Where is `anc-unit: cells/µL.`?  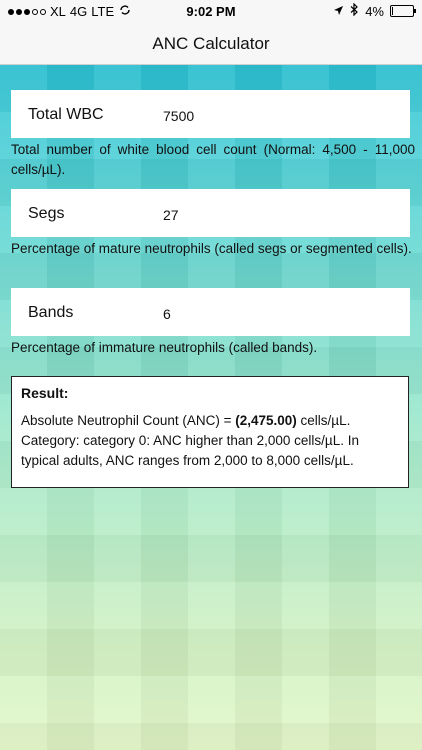 anc-unit: cells/µL. is located at coordinates (323, 420).